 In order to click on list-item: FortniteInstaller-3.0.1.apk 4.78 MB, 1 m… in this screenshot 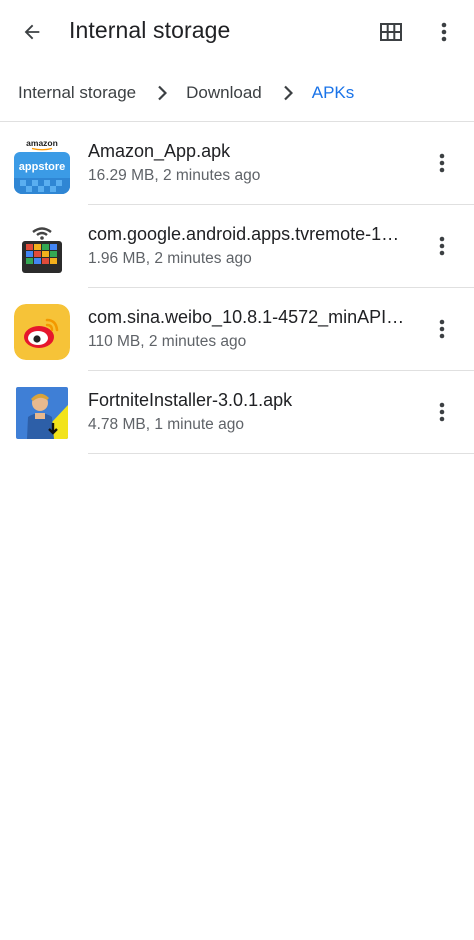, I will do `click(237, 412)`.